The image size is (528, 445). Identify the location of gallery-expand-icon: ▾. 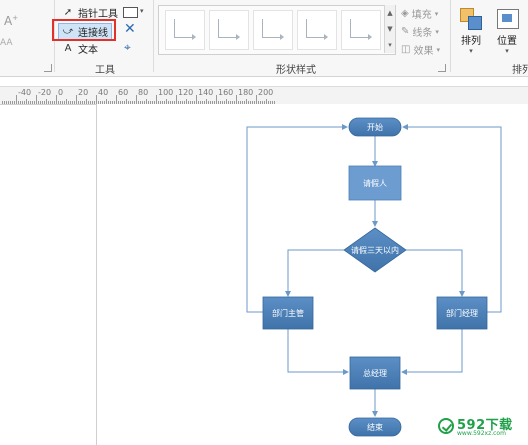
(390, 45).